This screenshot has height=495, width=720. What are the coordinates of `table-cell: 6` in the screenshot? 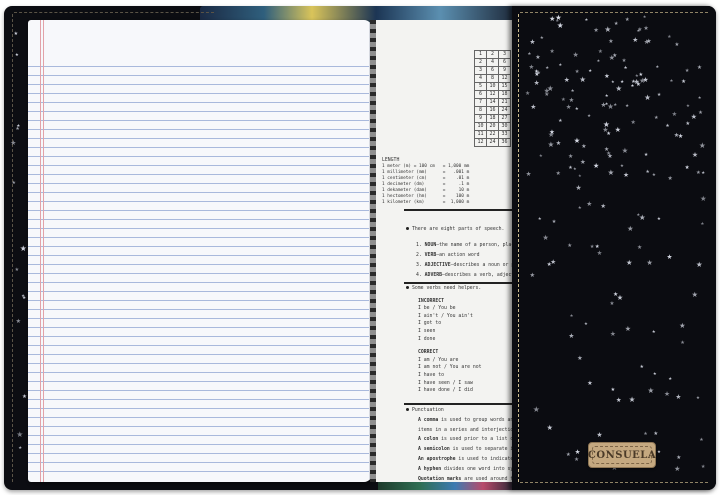 It's located at (504, 62).